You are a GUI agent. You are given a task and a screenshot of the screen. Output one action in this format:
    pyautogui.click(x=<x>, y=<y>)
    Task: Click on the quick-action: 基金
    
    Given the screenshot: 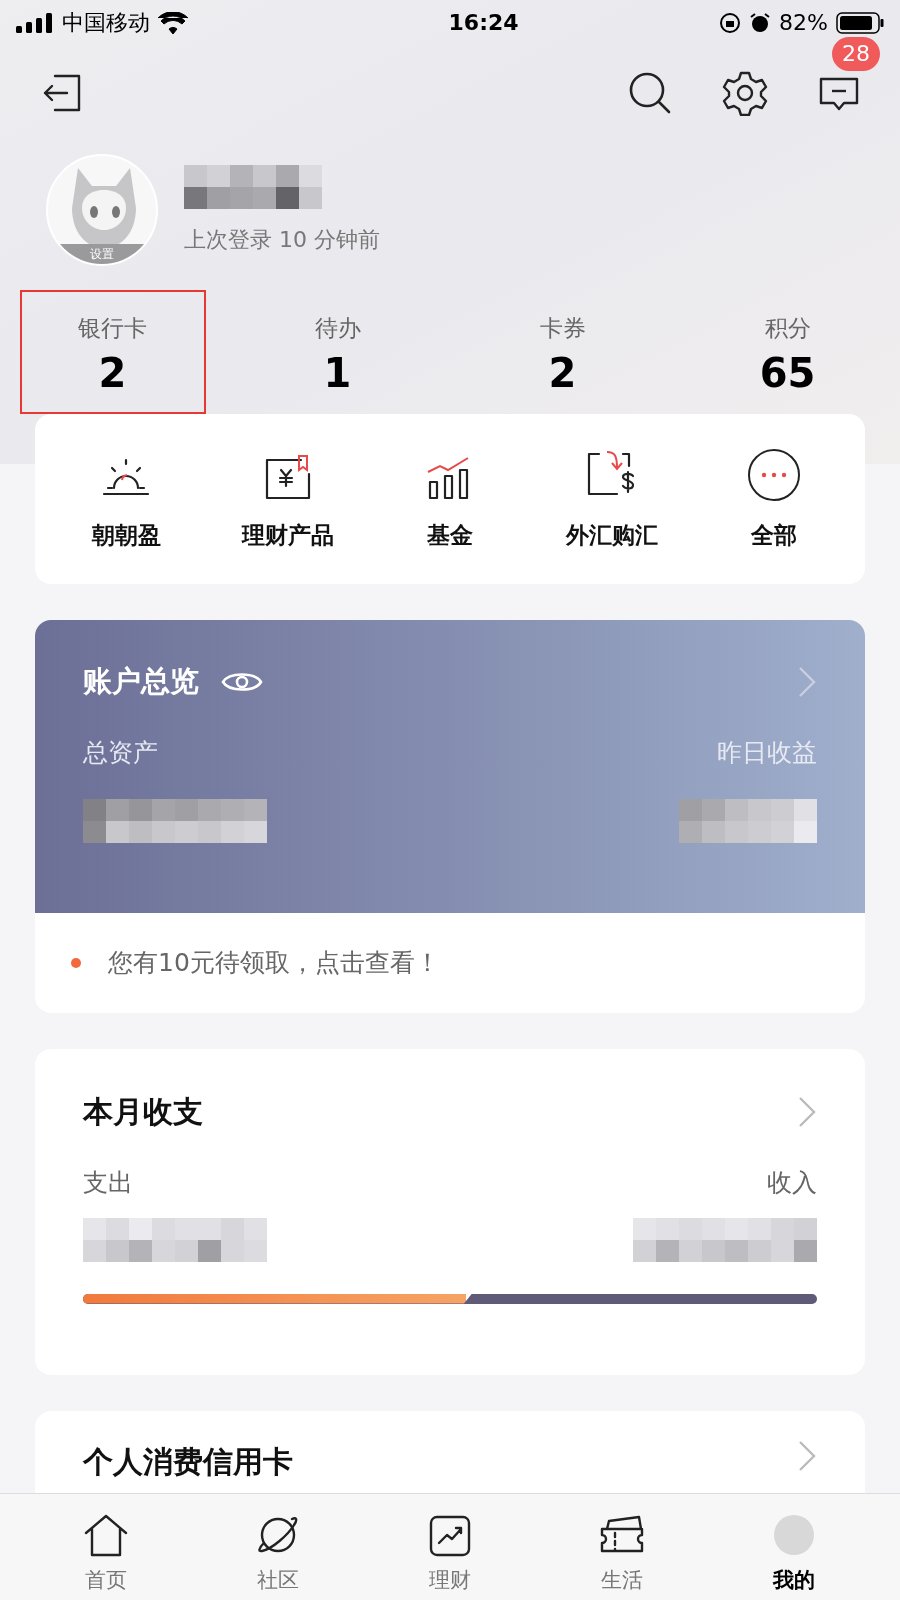 What is the action you would take?
    pyautogui.click(x=450, y=499)
    